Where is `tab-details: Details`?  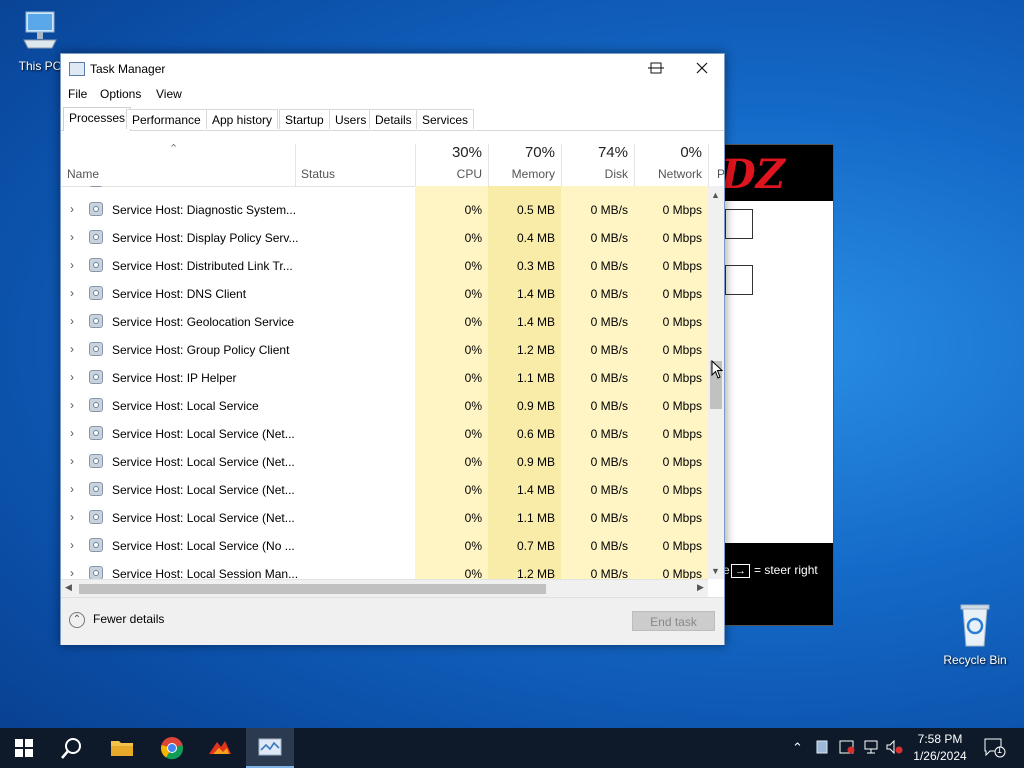
tab-details: Details is located at coordinates (393, 119).